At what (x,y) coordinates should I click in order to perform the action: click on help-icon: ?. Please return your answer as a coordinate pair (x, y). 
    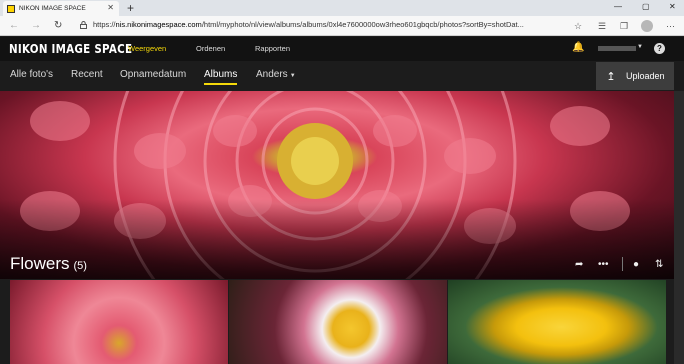
    Looking at the image, I should click on (659, 48).